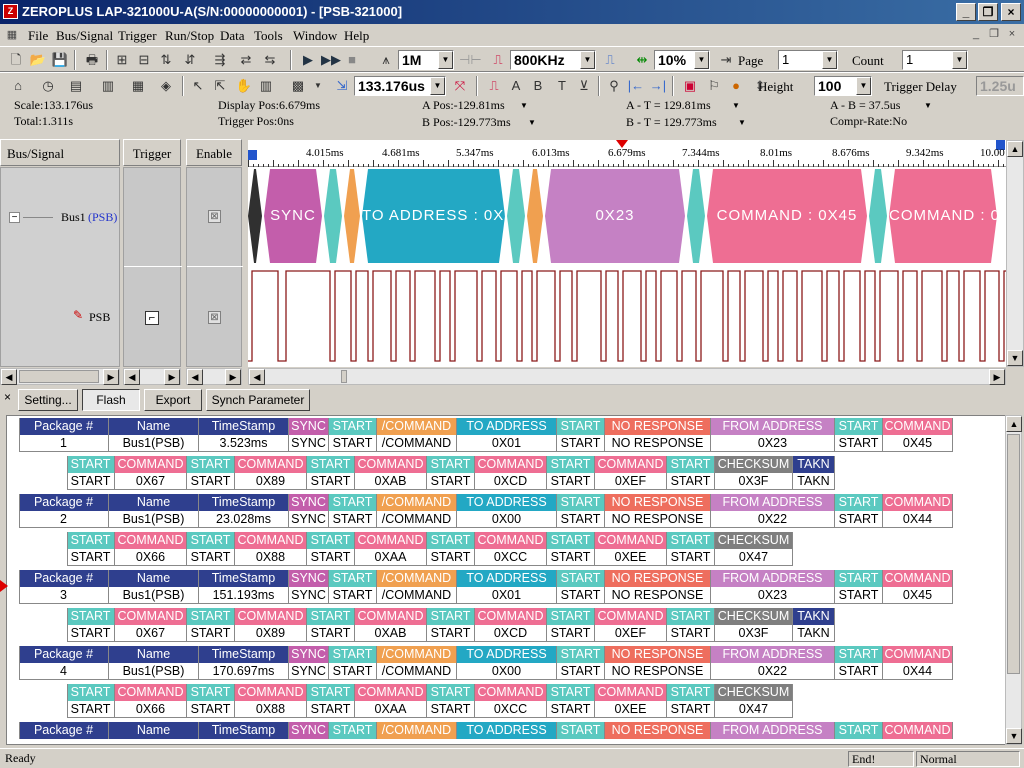 Image resolution: width=1024 pixels, height=768 pixels. Describe the element at coordinates (138, 86) in the screenshot. I see `grid-icon: ▦` at that location.